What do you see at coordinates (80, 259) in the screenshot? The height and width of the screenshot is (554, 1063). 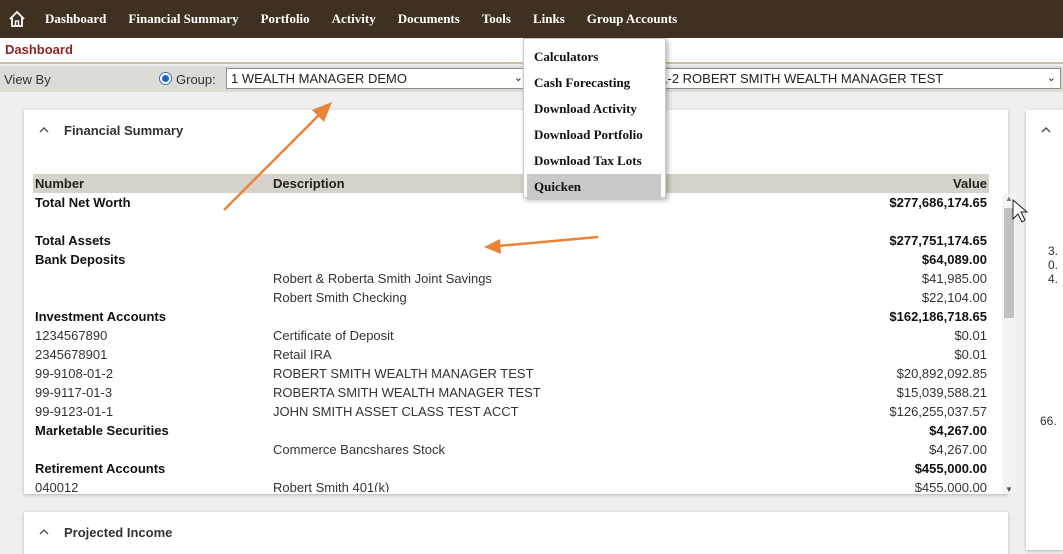 I see `cell-number: Bank Deposits` at bounding box center [80, 259].